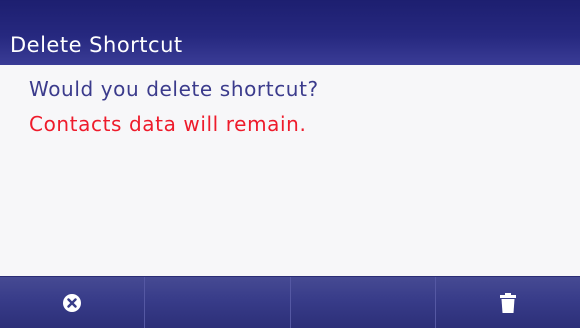 This screenshot has width=580, height=328. I want to click on confirmation-message: Would you delete shortcut?, so click(174, 89).